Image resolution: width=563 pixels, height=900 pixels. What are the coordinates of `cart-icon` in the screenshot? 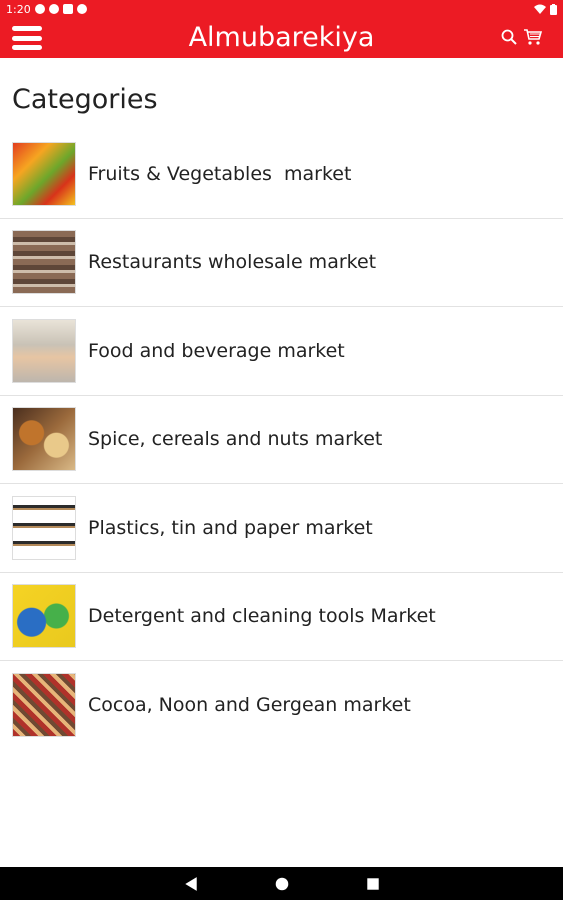 It's located at (533, 37).